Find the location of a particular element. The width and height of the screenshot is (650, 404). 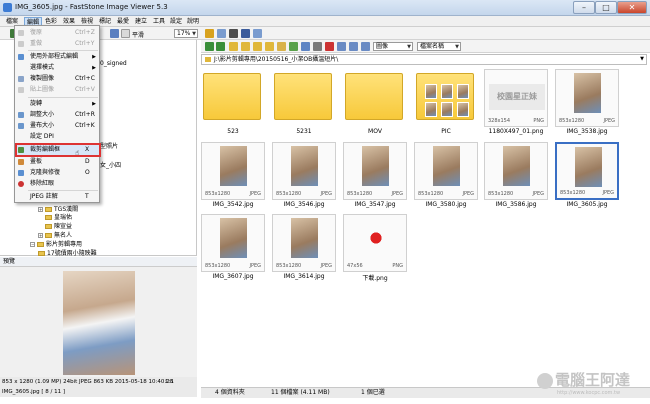

zoom-1to1-button: 1:1 is located at coordinates (169, 382).